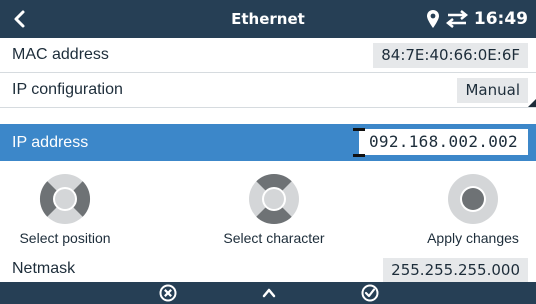 The width and height of the screenshot is (536, 304). I want to click on transfer-arrows-icon, so click(456, 19).